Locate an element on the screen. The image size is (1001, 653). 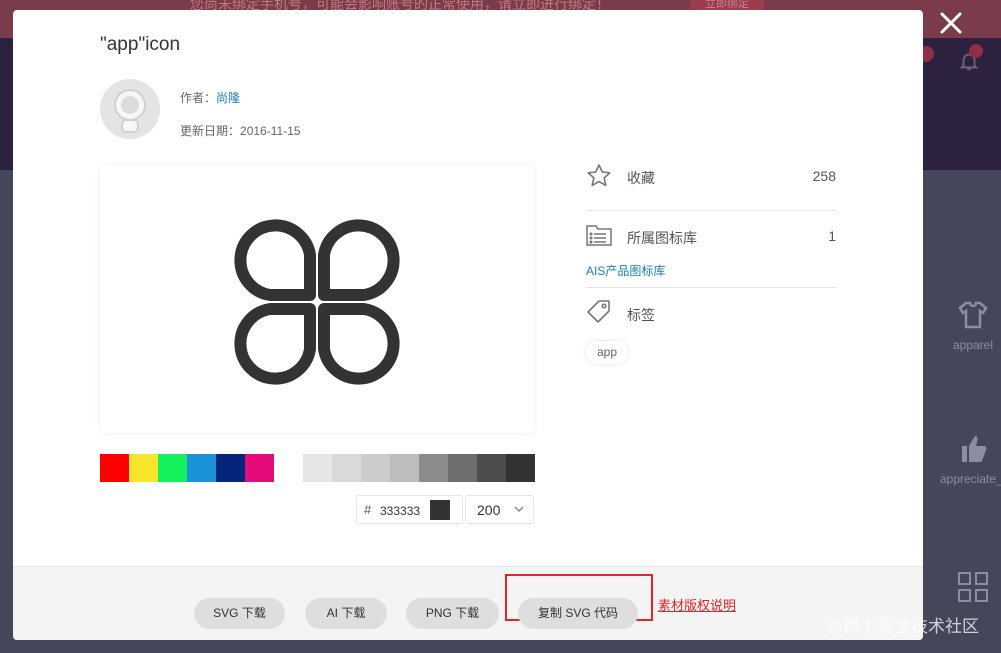
bell-badge is located at coordinates (976, 51).